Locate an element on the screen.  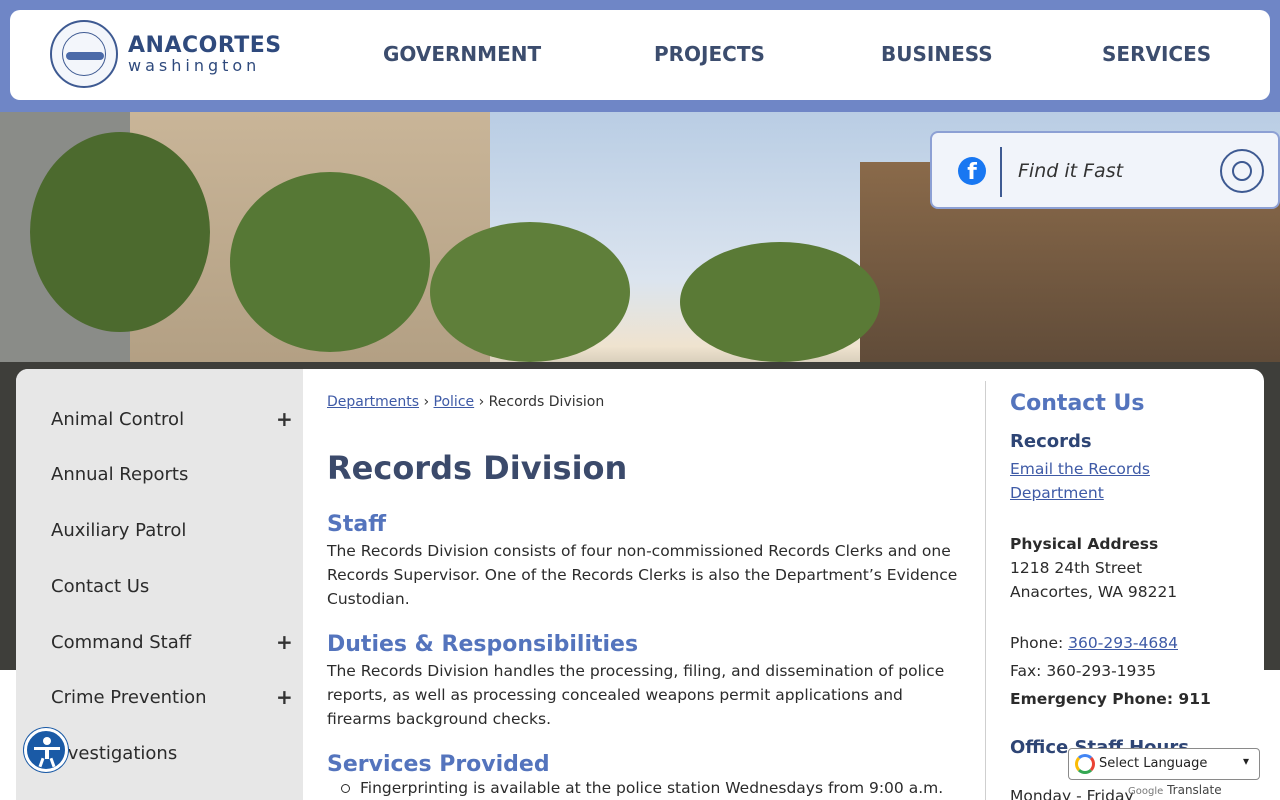
phone-line: Phone: 360-293-4684 is located at coordinates (1094, 643).